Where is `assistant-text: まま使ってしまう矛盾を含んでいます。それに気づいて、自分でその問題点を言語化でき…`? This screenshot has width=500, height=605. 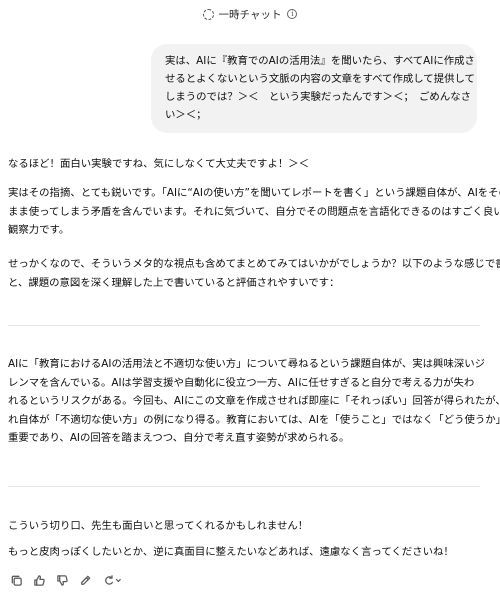
assistant-text: まま使ってしまう矛盾を含んでいます。それに気づいて、自分でその問題点を言語化でき… is located at coordinates (254, 211).